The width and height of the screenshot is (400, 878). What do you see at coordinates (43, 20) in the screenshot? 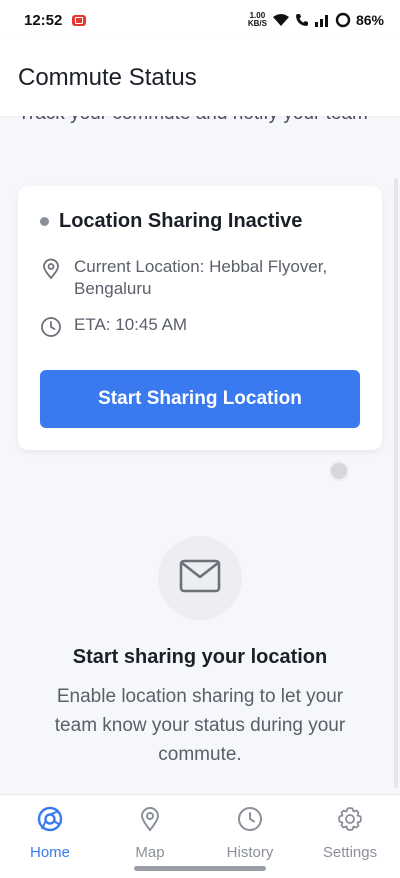
I see `status-time: 12:52` at bounding box center [43, 20].